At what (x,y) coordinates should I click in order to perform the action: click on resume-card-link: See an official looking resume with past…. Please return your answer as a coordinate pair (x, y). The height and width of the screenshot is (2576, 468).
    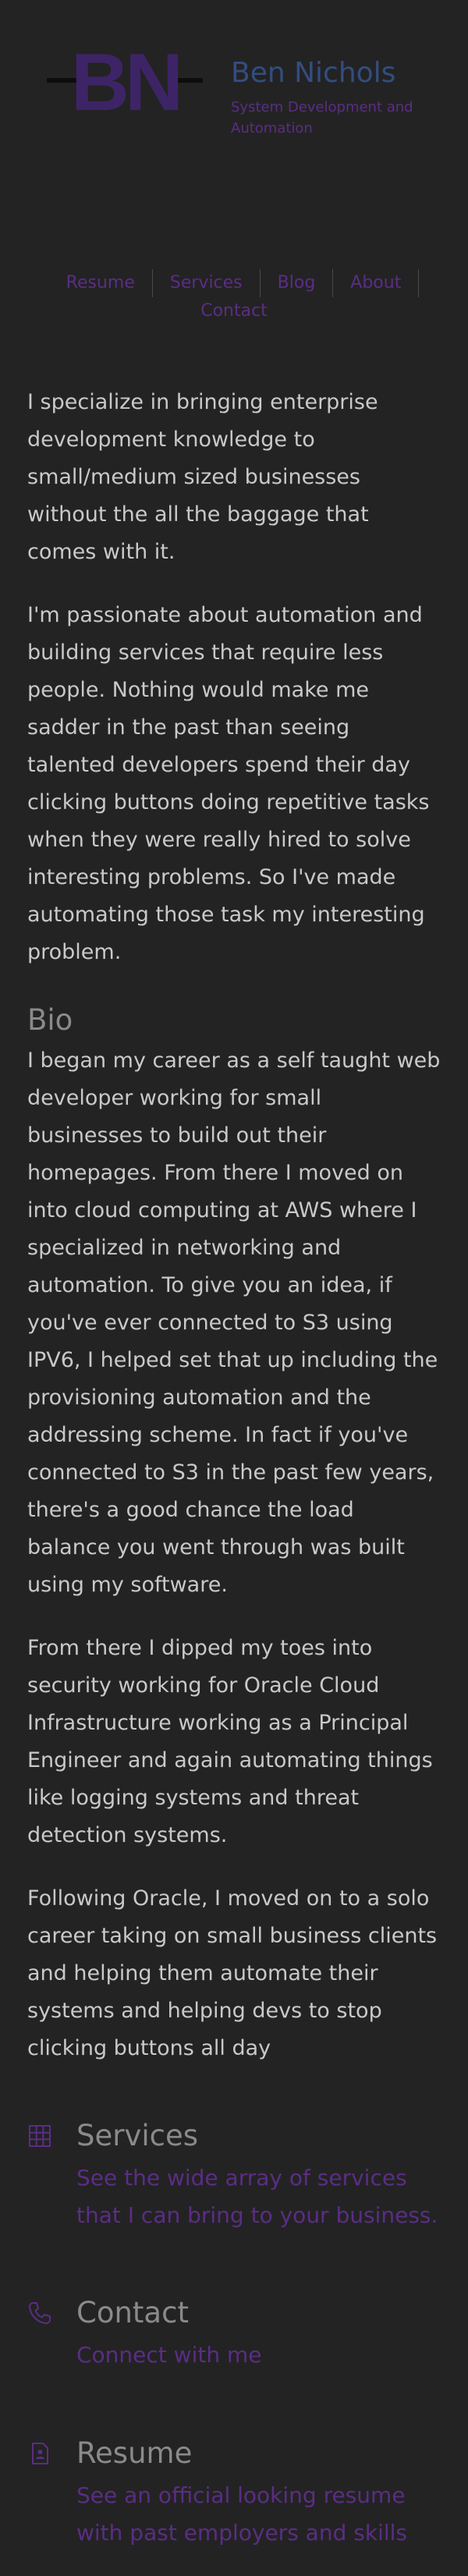
    Looking at the image, I should click on (259, 2514).